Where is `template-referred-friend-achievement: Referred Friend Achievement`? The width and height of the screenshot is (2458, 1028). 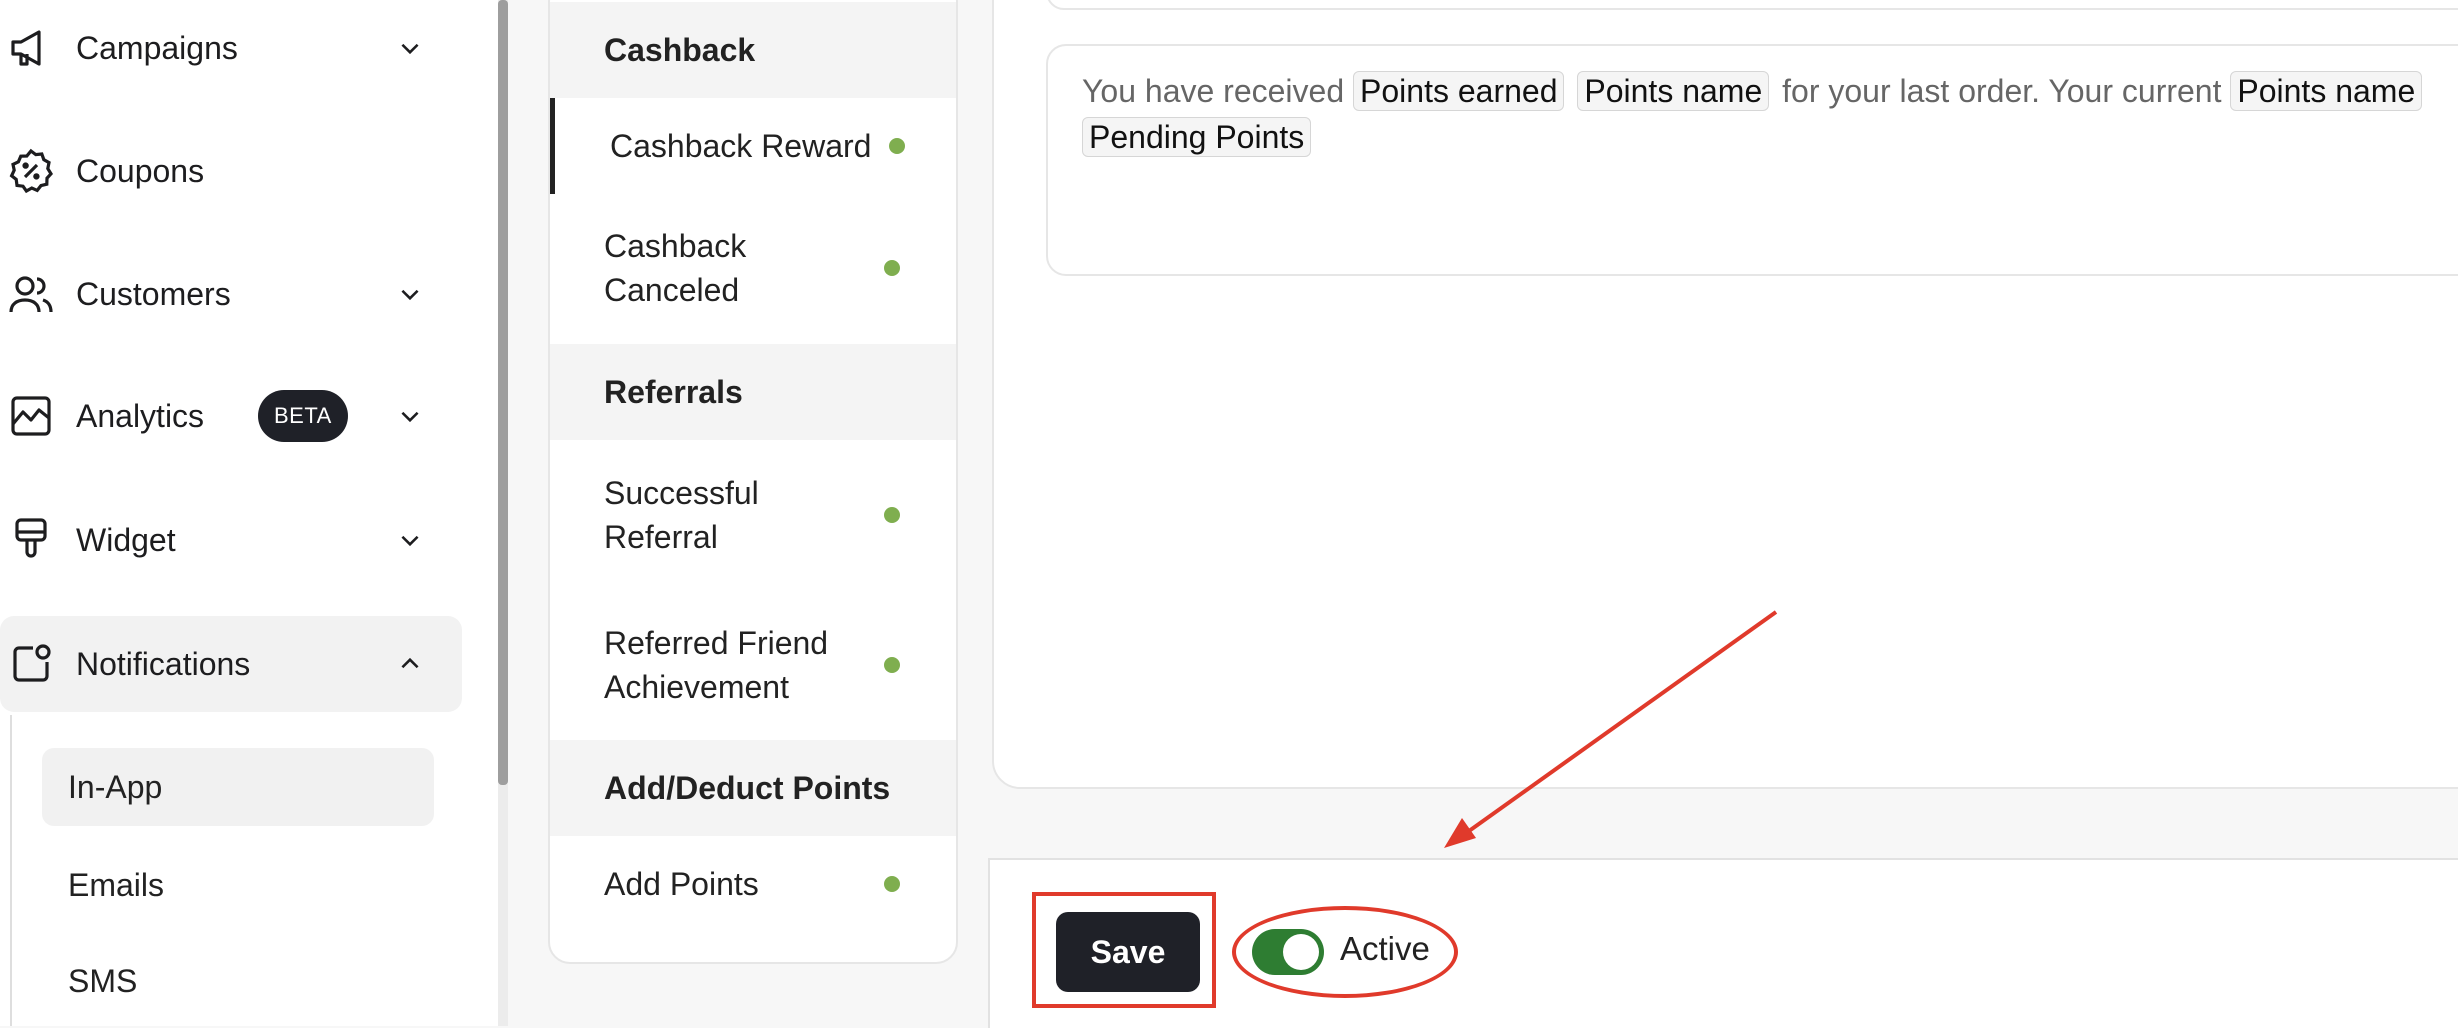
template-referred-friend-achievement: Referred Friend Achievement is located at coordinates (753, 665).